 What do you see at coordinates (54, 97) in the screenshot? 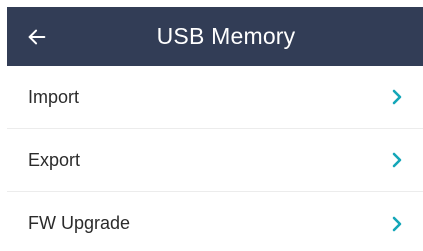
I see `menu-item-label: Import` at bounding box center [54, 97].